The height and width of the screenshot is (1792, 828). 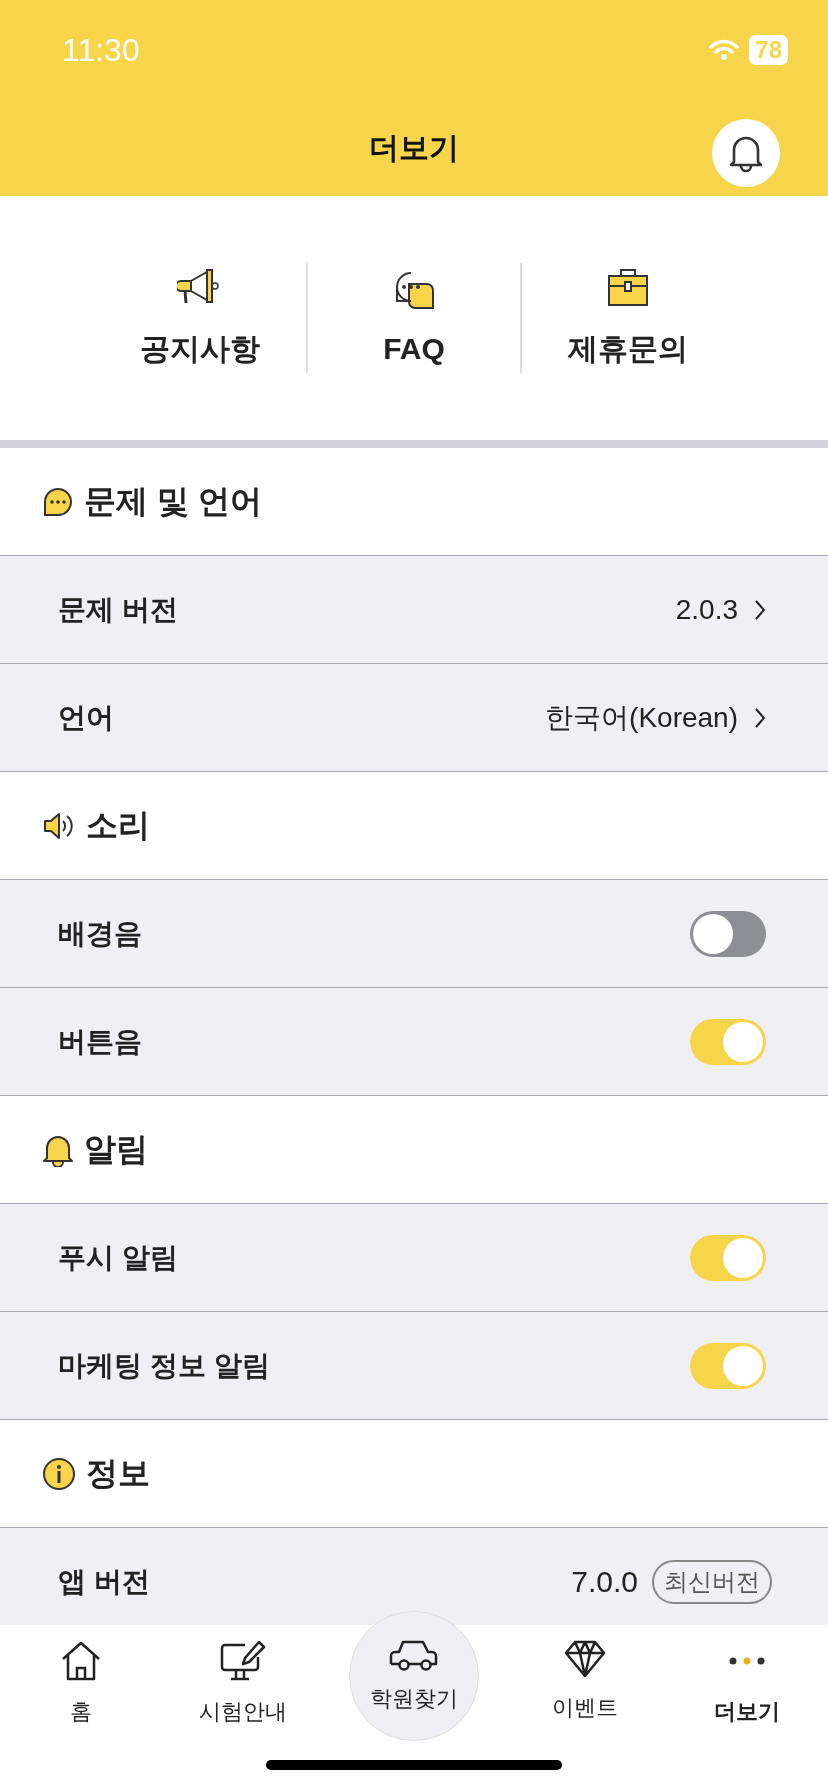 I want to click on tab-bar-item: 이벤트, so click(x=585, y=1680).